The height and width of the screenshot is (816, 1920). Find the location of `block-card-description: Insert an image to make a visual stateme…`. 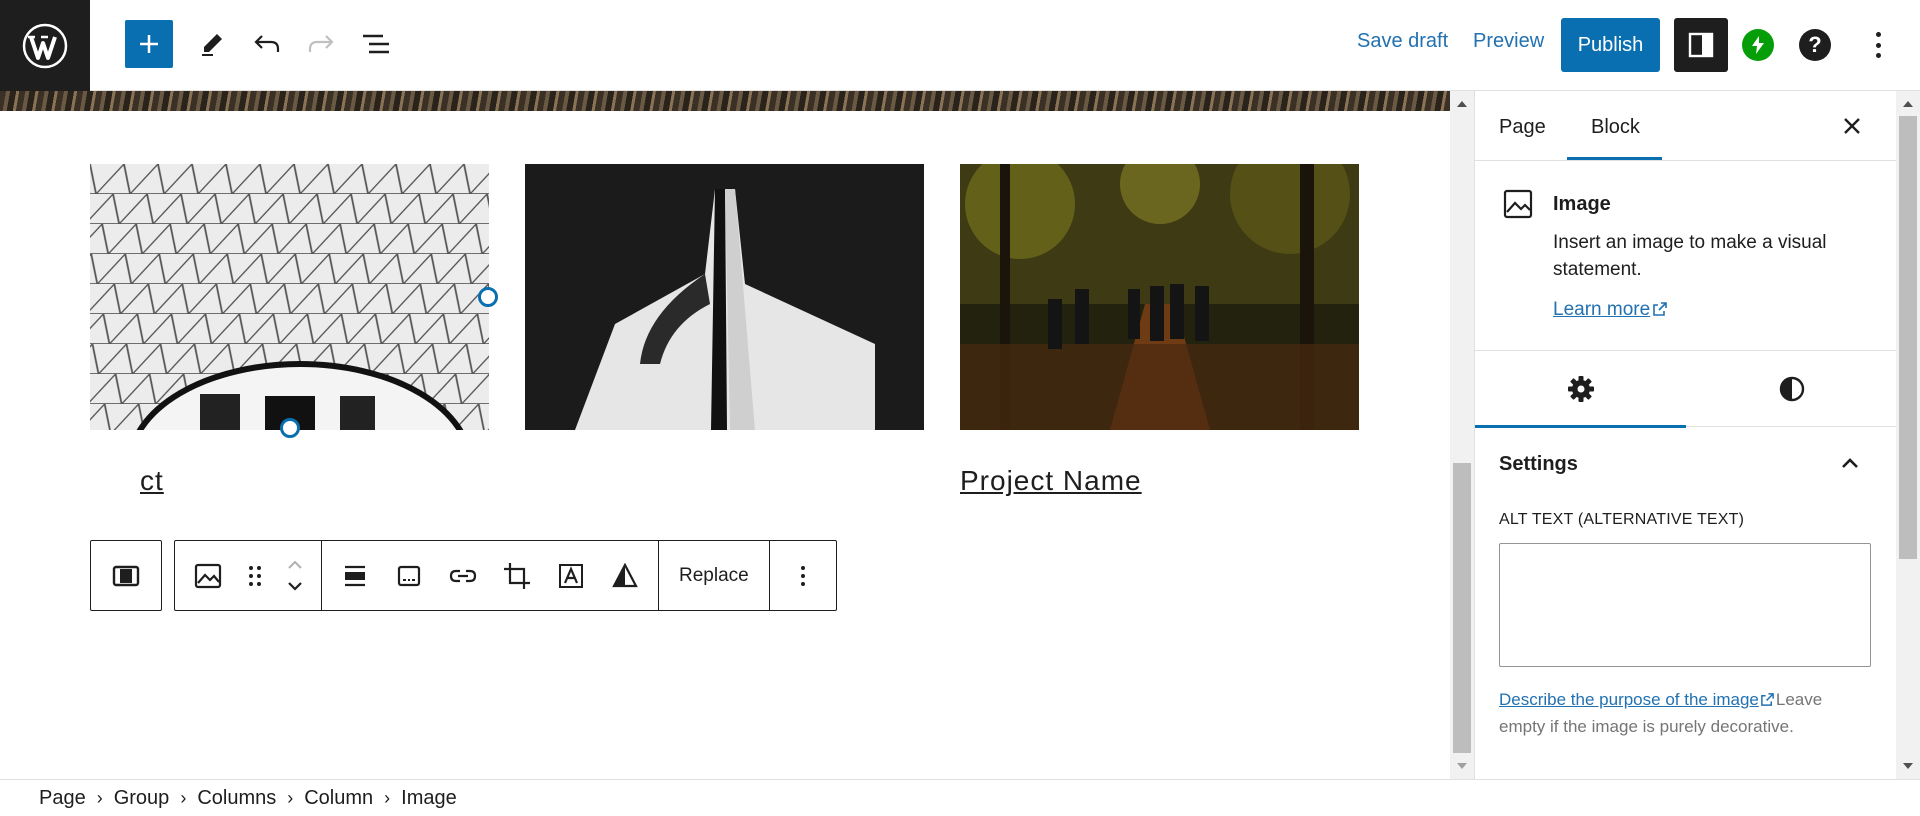

block-card-description: Insert an image to make a visual stateme… is located at coordinates (1690, 256).